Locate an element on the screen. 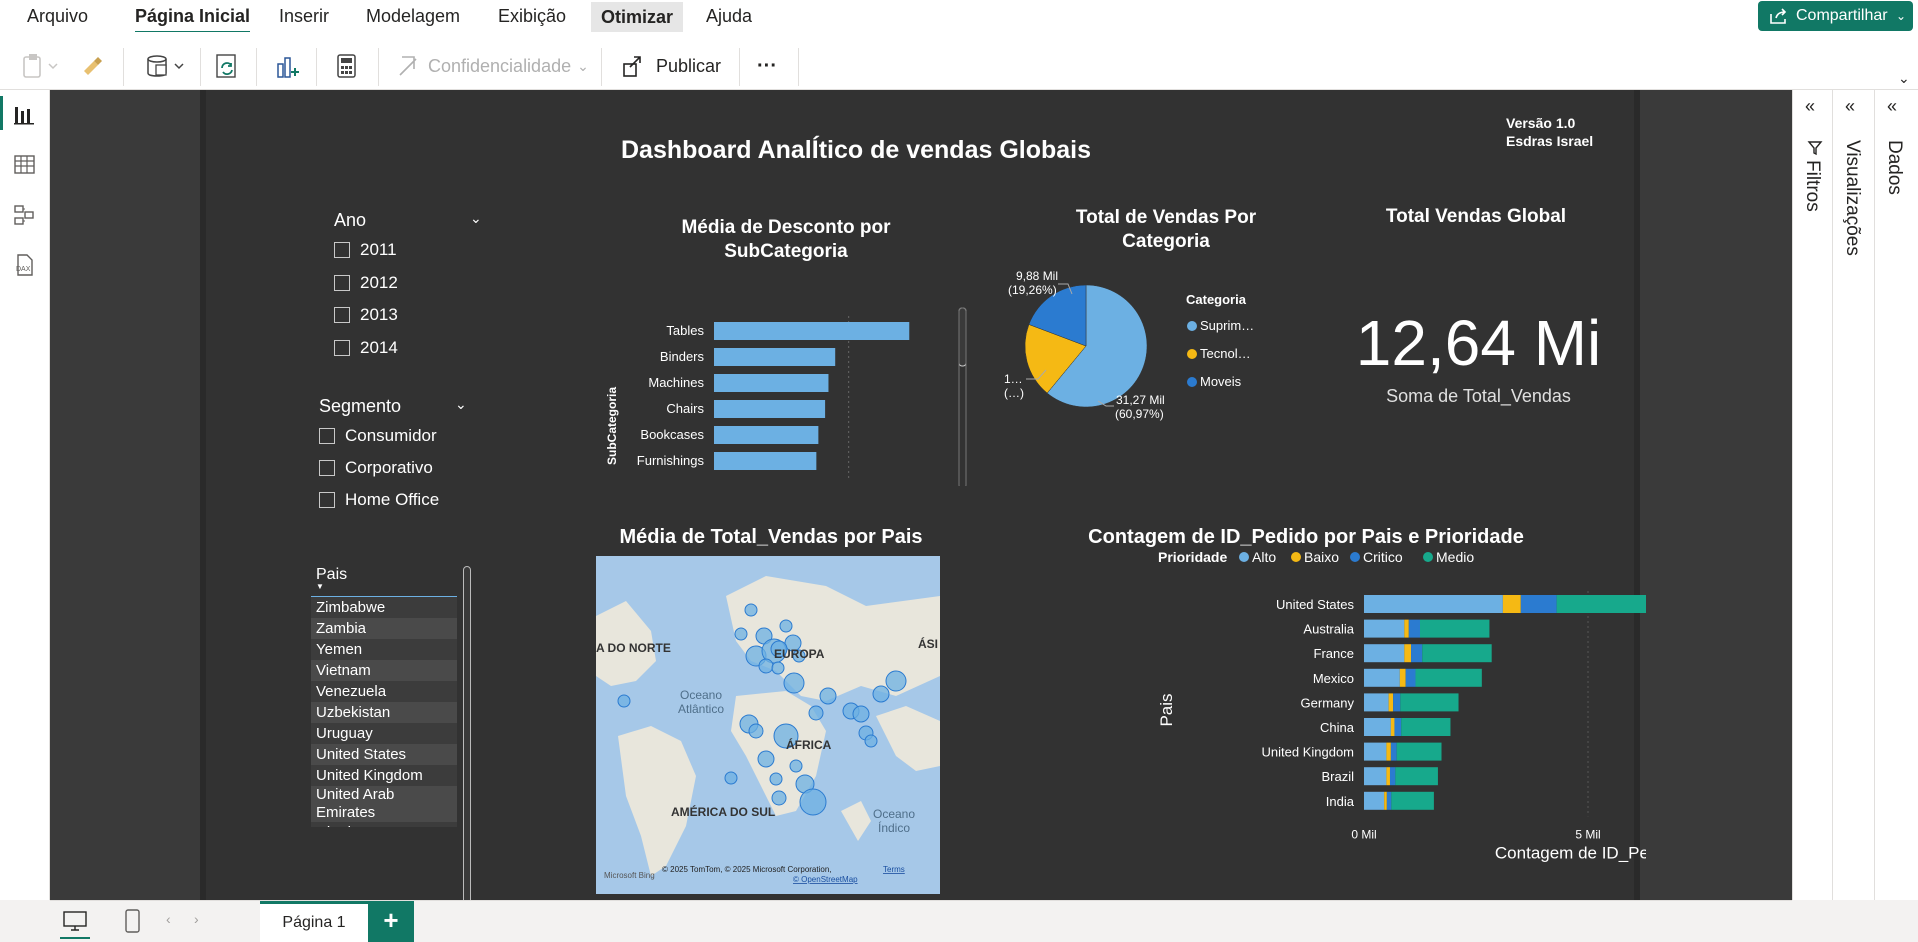  paste-button is located at coordinates (40, 66).